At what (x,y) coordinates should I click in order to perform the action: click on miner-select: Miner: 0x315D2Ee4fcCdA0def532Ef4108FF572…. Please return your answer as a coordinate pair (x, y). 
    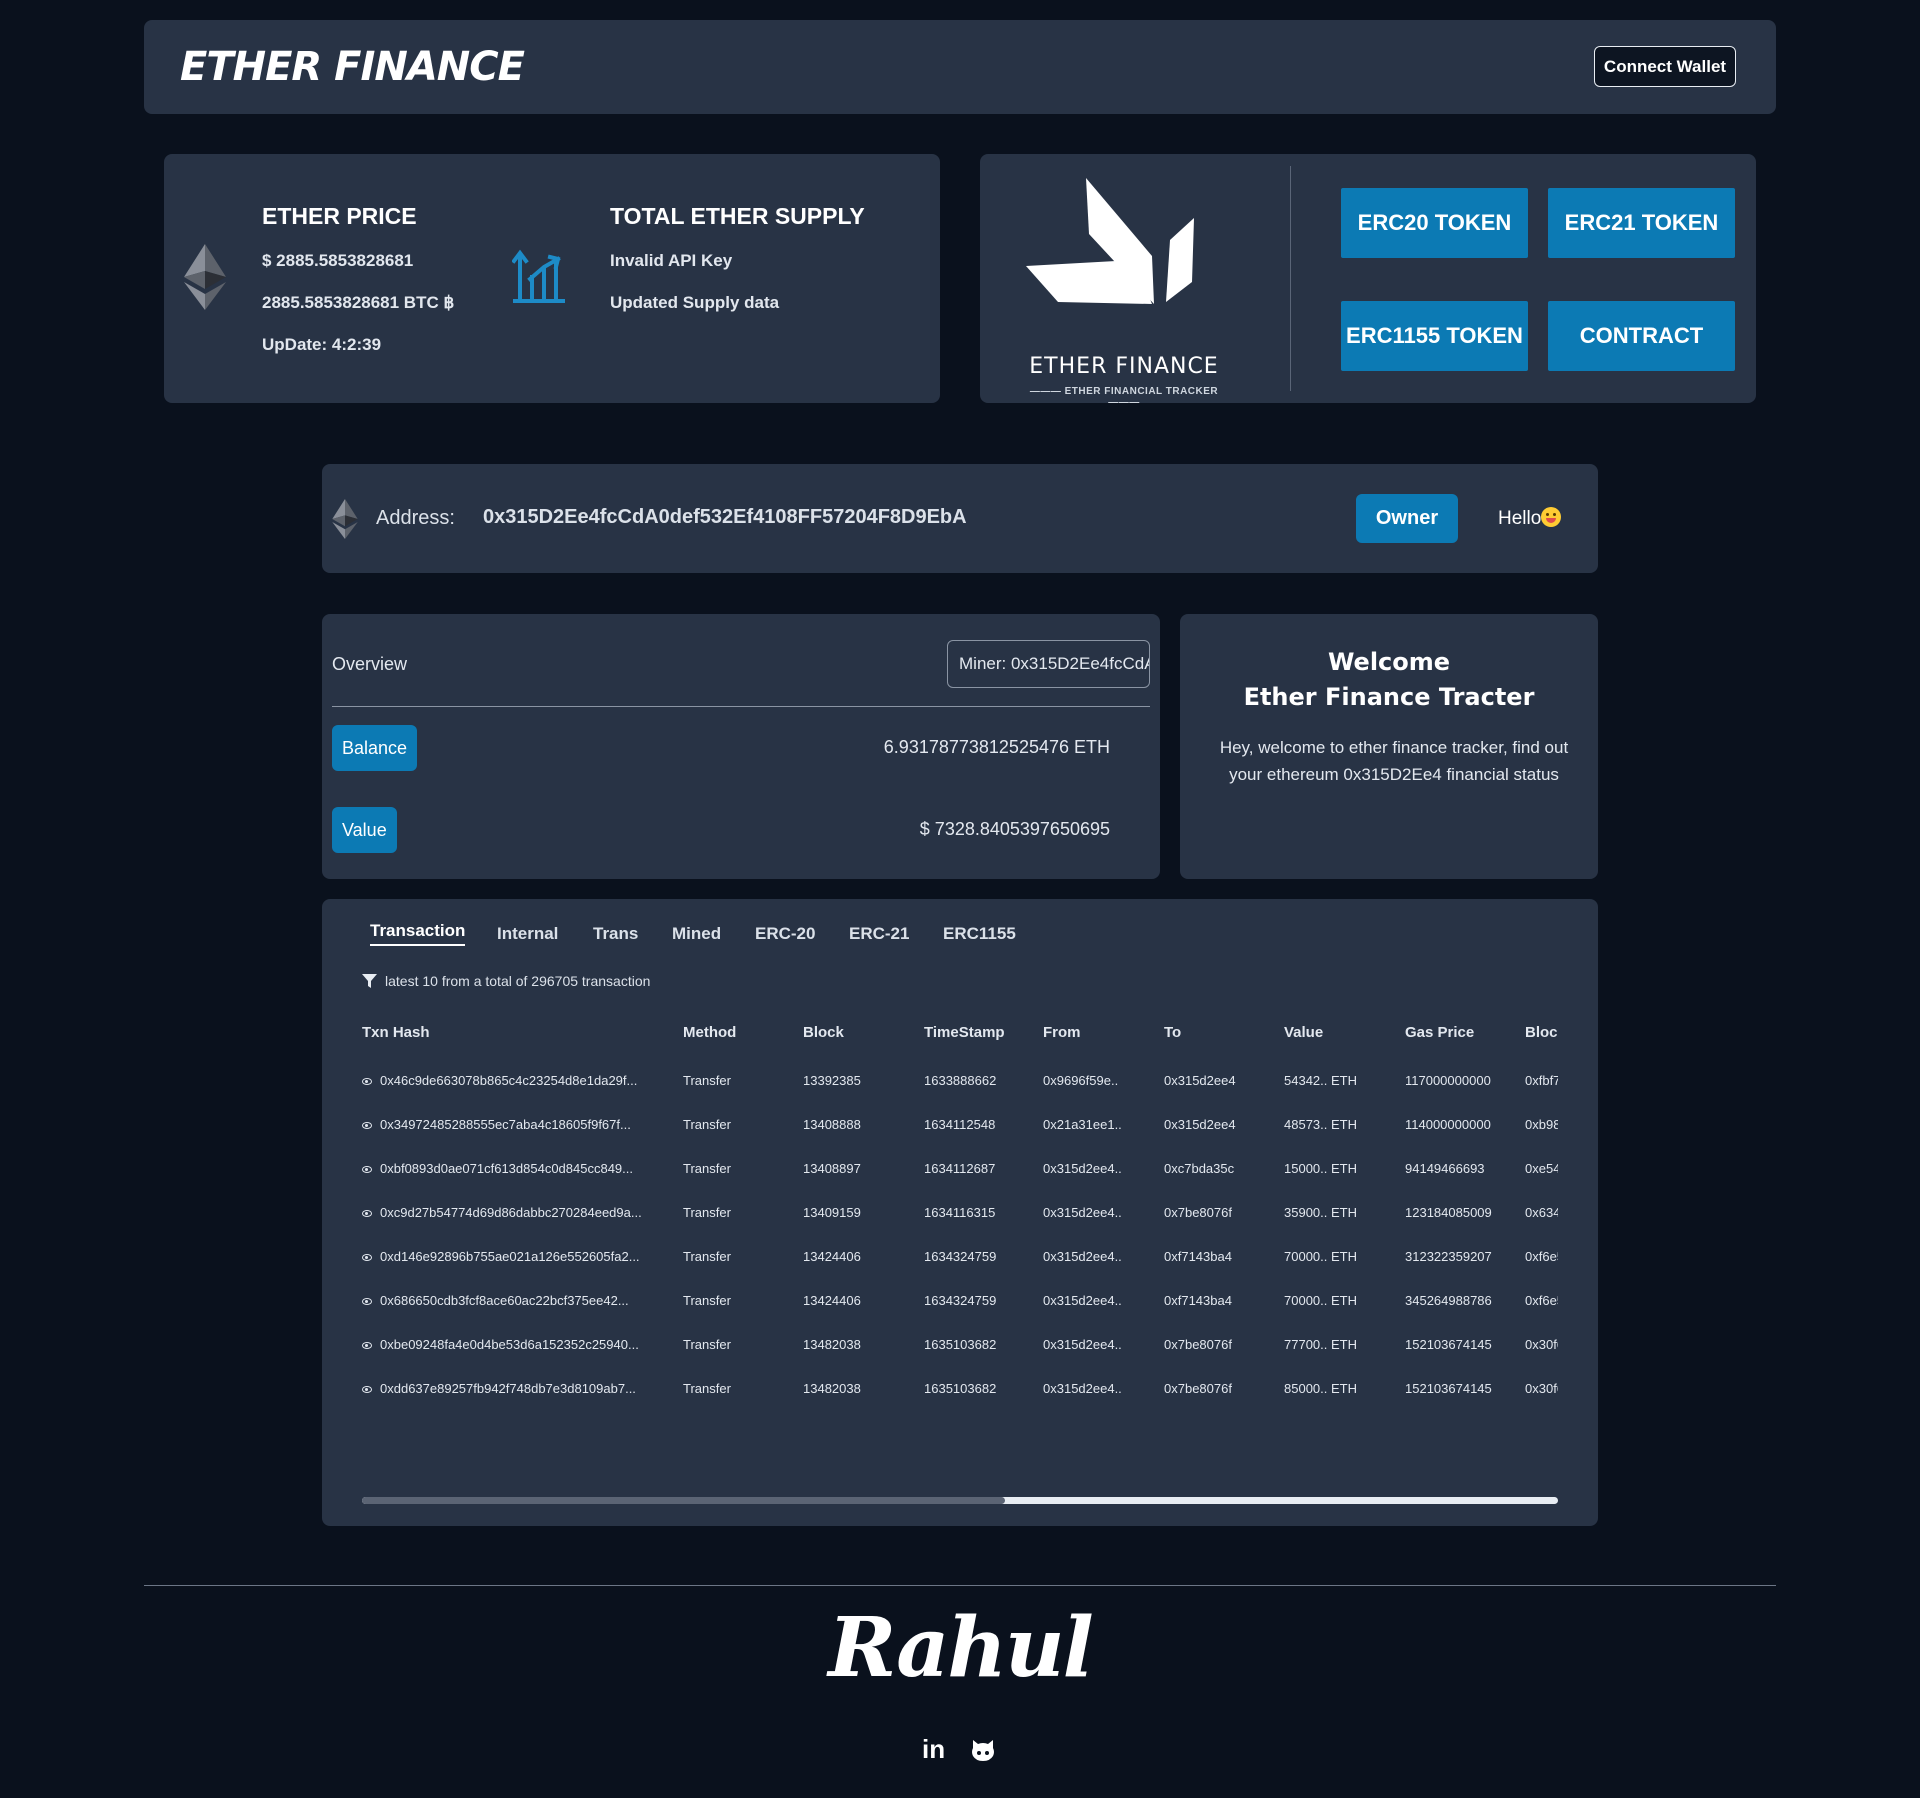
    Looking at the image, I should click on (1048, 664).